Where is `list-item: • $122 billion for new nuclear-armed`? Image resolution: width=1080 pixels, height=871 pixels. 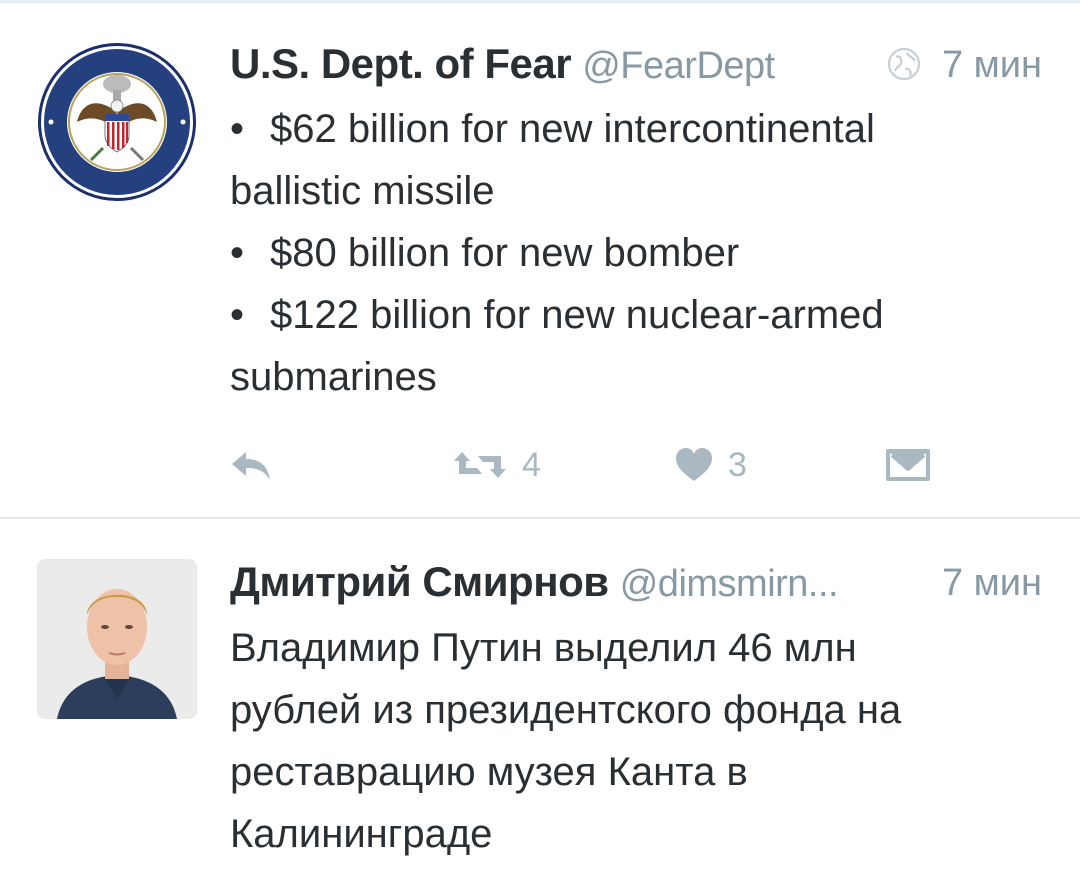
list-item: • $122 billion for new nuclear-armed is located at coordinates (630, 315).